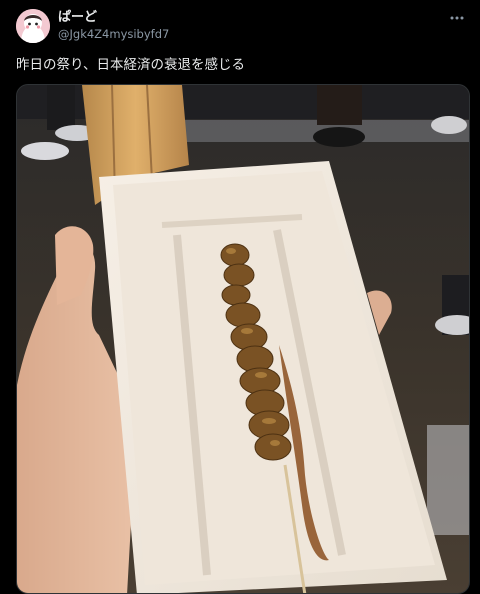 This screenshot has height=594, width=480. I want to click on post-text: 昨日の祭り、日本経済の衰退を感じる, so click(130, 65).